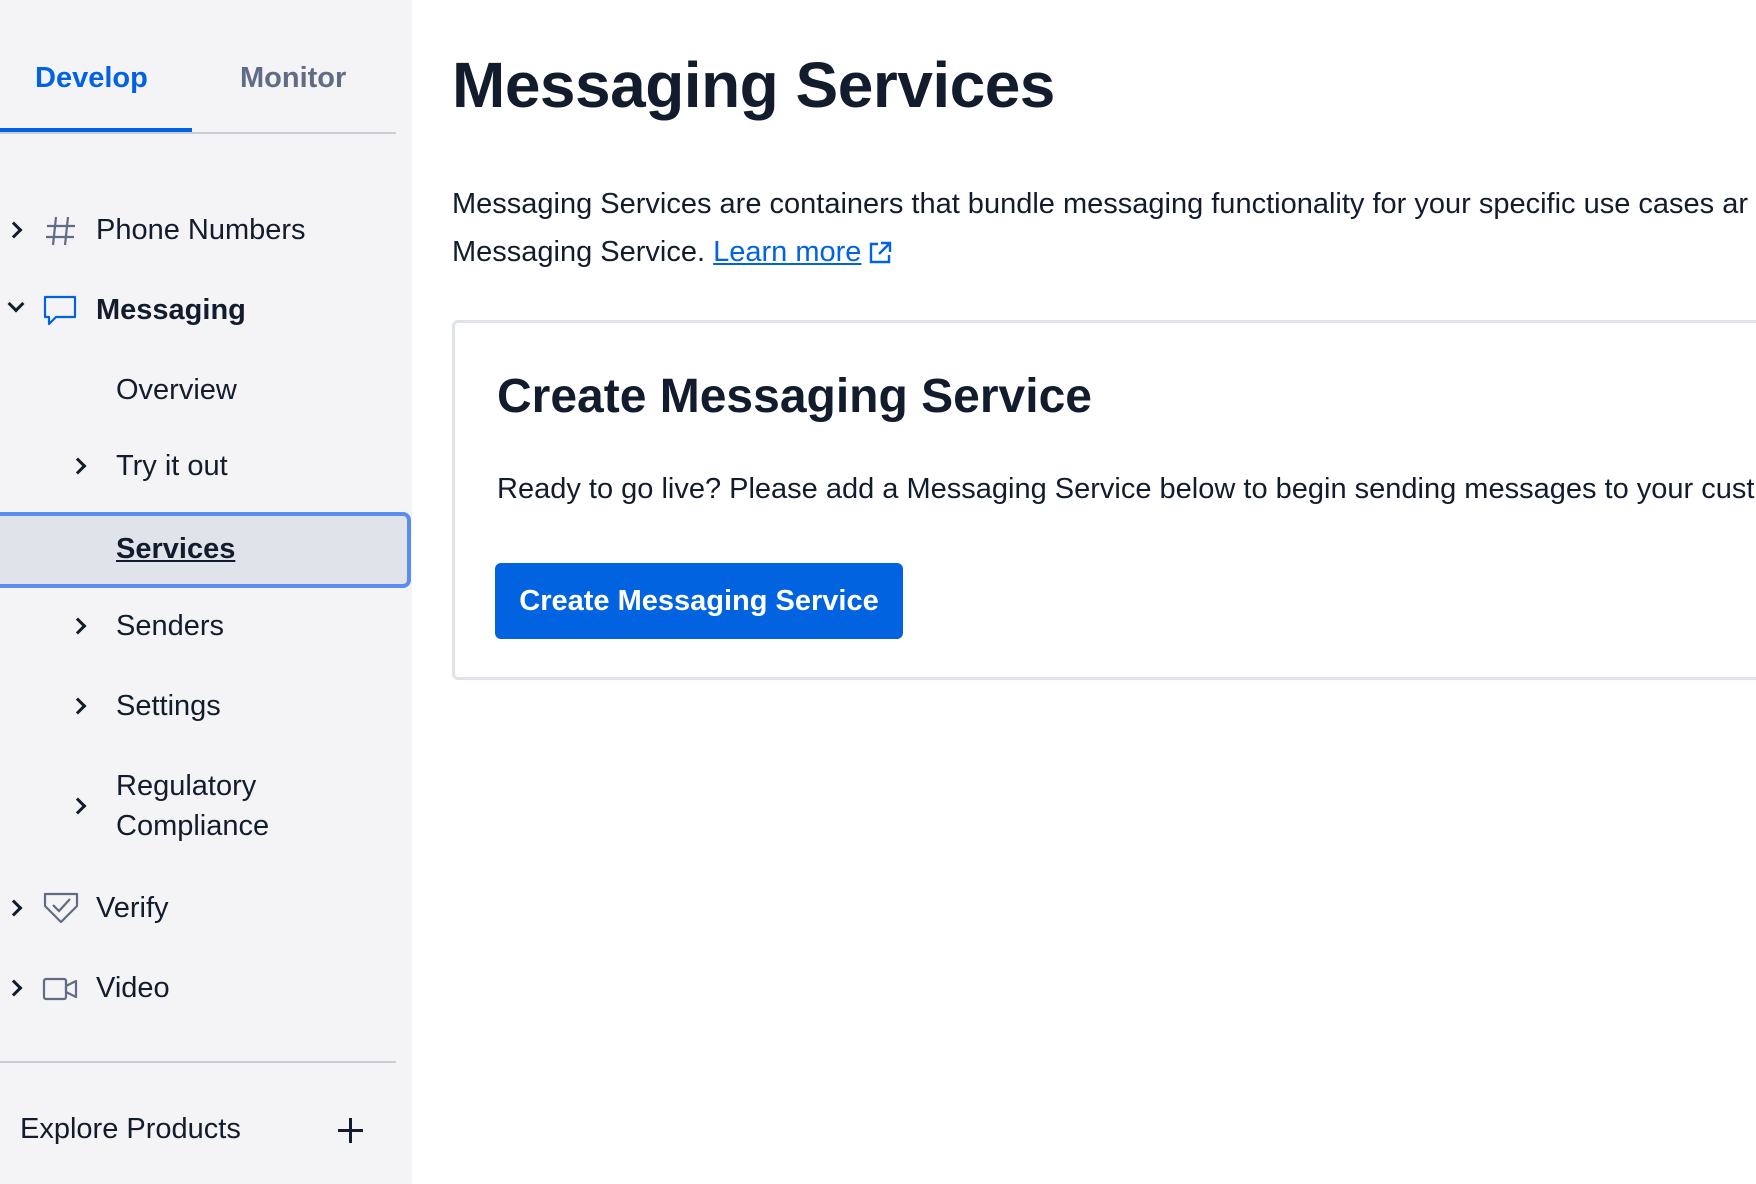  I want to click on sidebar-item-label: Phone Numbers, so click(201, 230).